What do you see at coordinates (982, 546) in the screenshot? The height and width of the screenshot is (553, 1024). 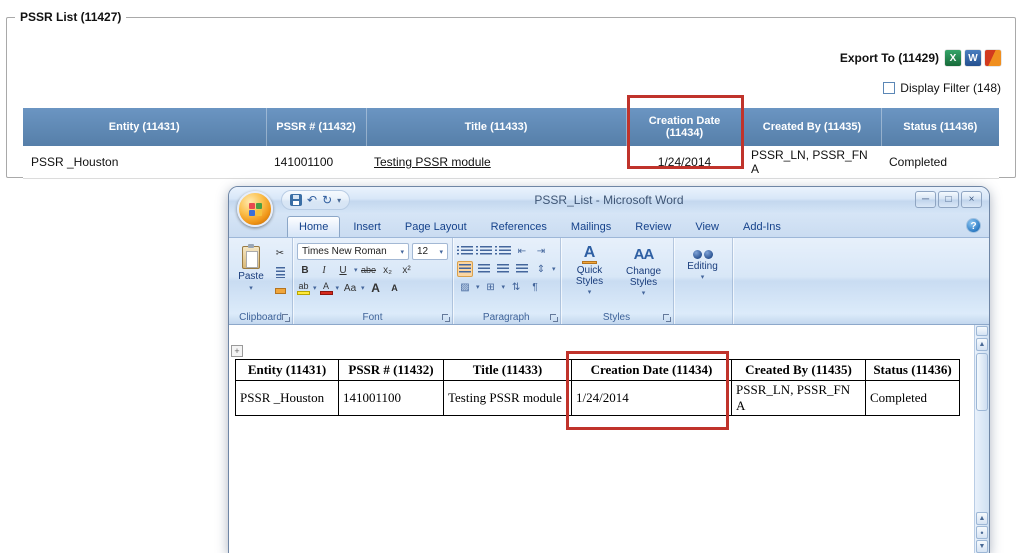 I see `next-page-icon: ▼` at bounding box center [982, 546].